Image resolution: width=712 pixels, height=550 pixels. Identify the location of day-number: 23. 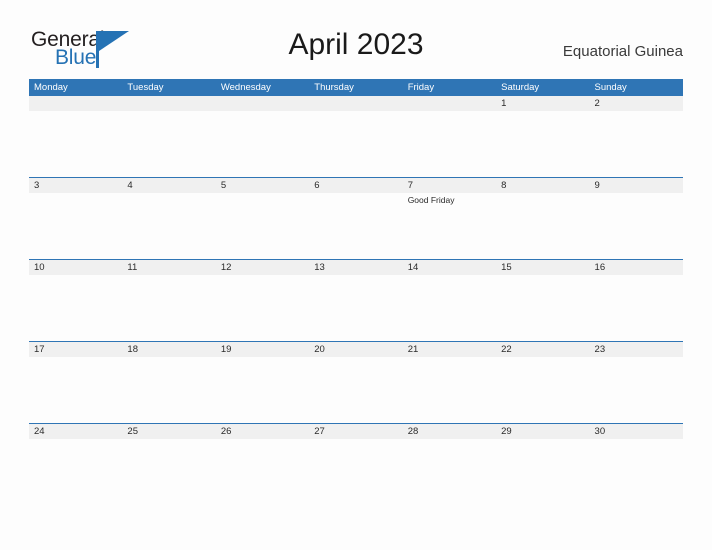
(600, 349).